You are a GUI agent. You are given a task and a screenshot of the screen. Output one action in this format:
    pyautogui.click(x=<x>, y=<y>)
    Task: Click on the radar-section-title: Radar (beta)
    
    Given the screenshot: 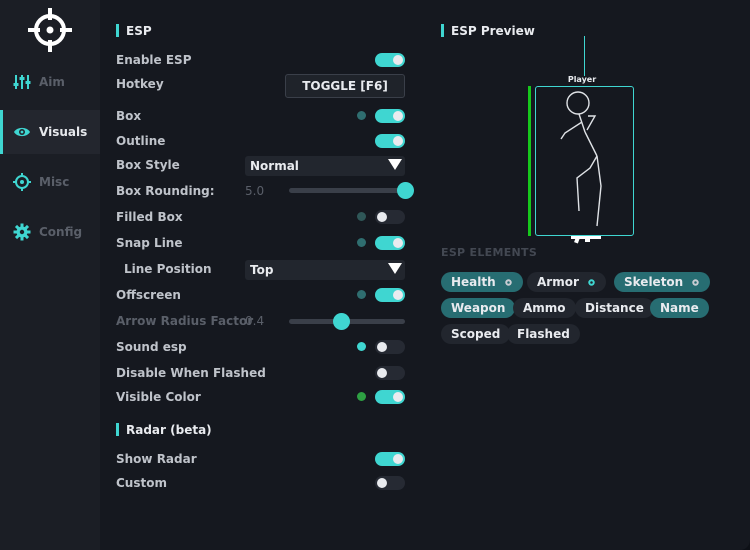 What is the action you would take?
    pyautogui.click(x=164, y=430)
    